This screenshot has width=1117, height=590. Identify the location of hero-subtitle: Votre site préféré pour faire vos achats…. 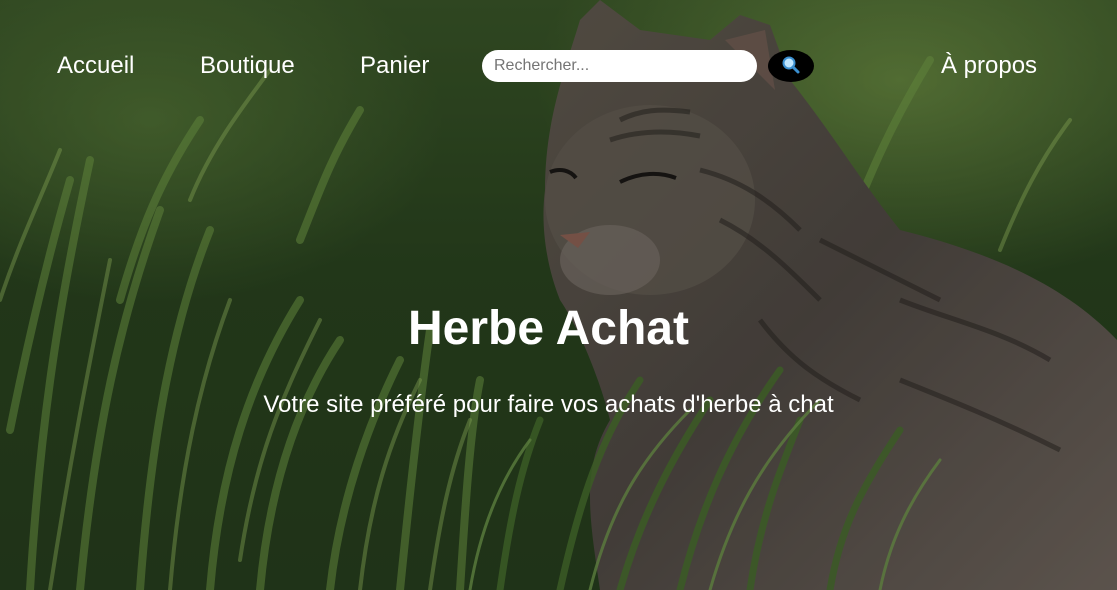
(548, 404).